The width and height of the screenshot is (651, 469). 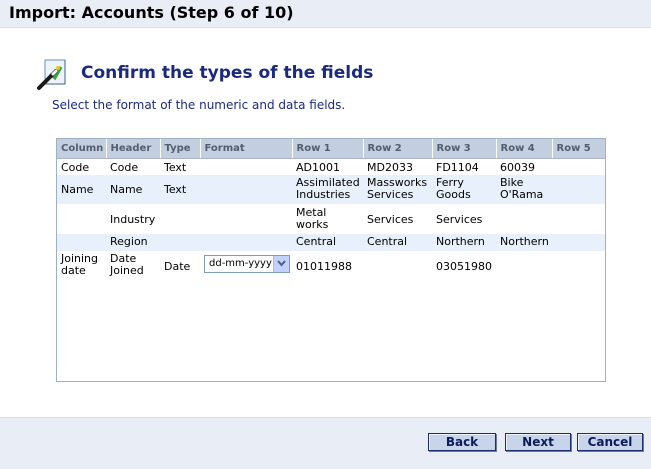 I want to click on cell-row4: Bike O'Rama, so click(x=524, y=189).